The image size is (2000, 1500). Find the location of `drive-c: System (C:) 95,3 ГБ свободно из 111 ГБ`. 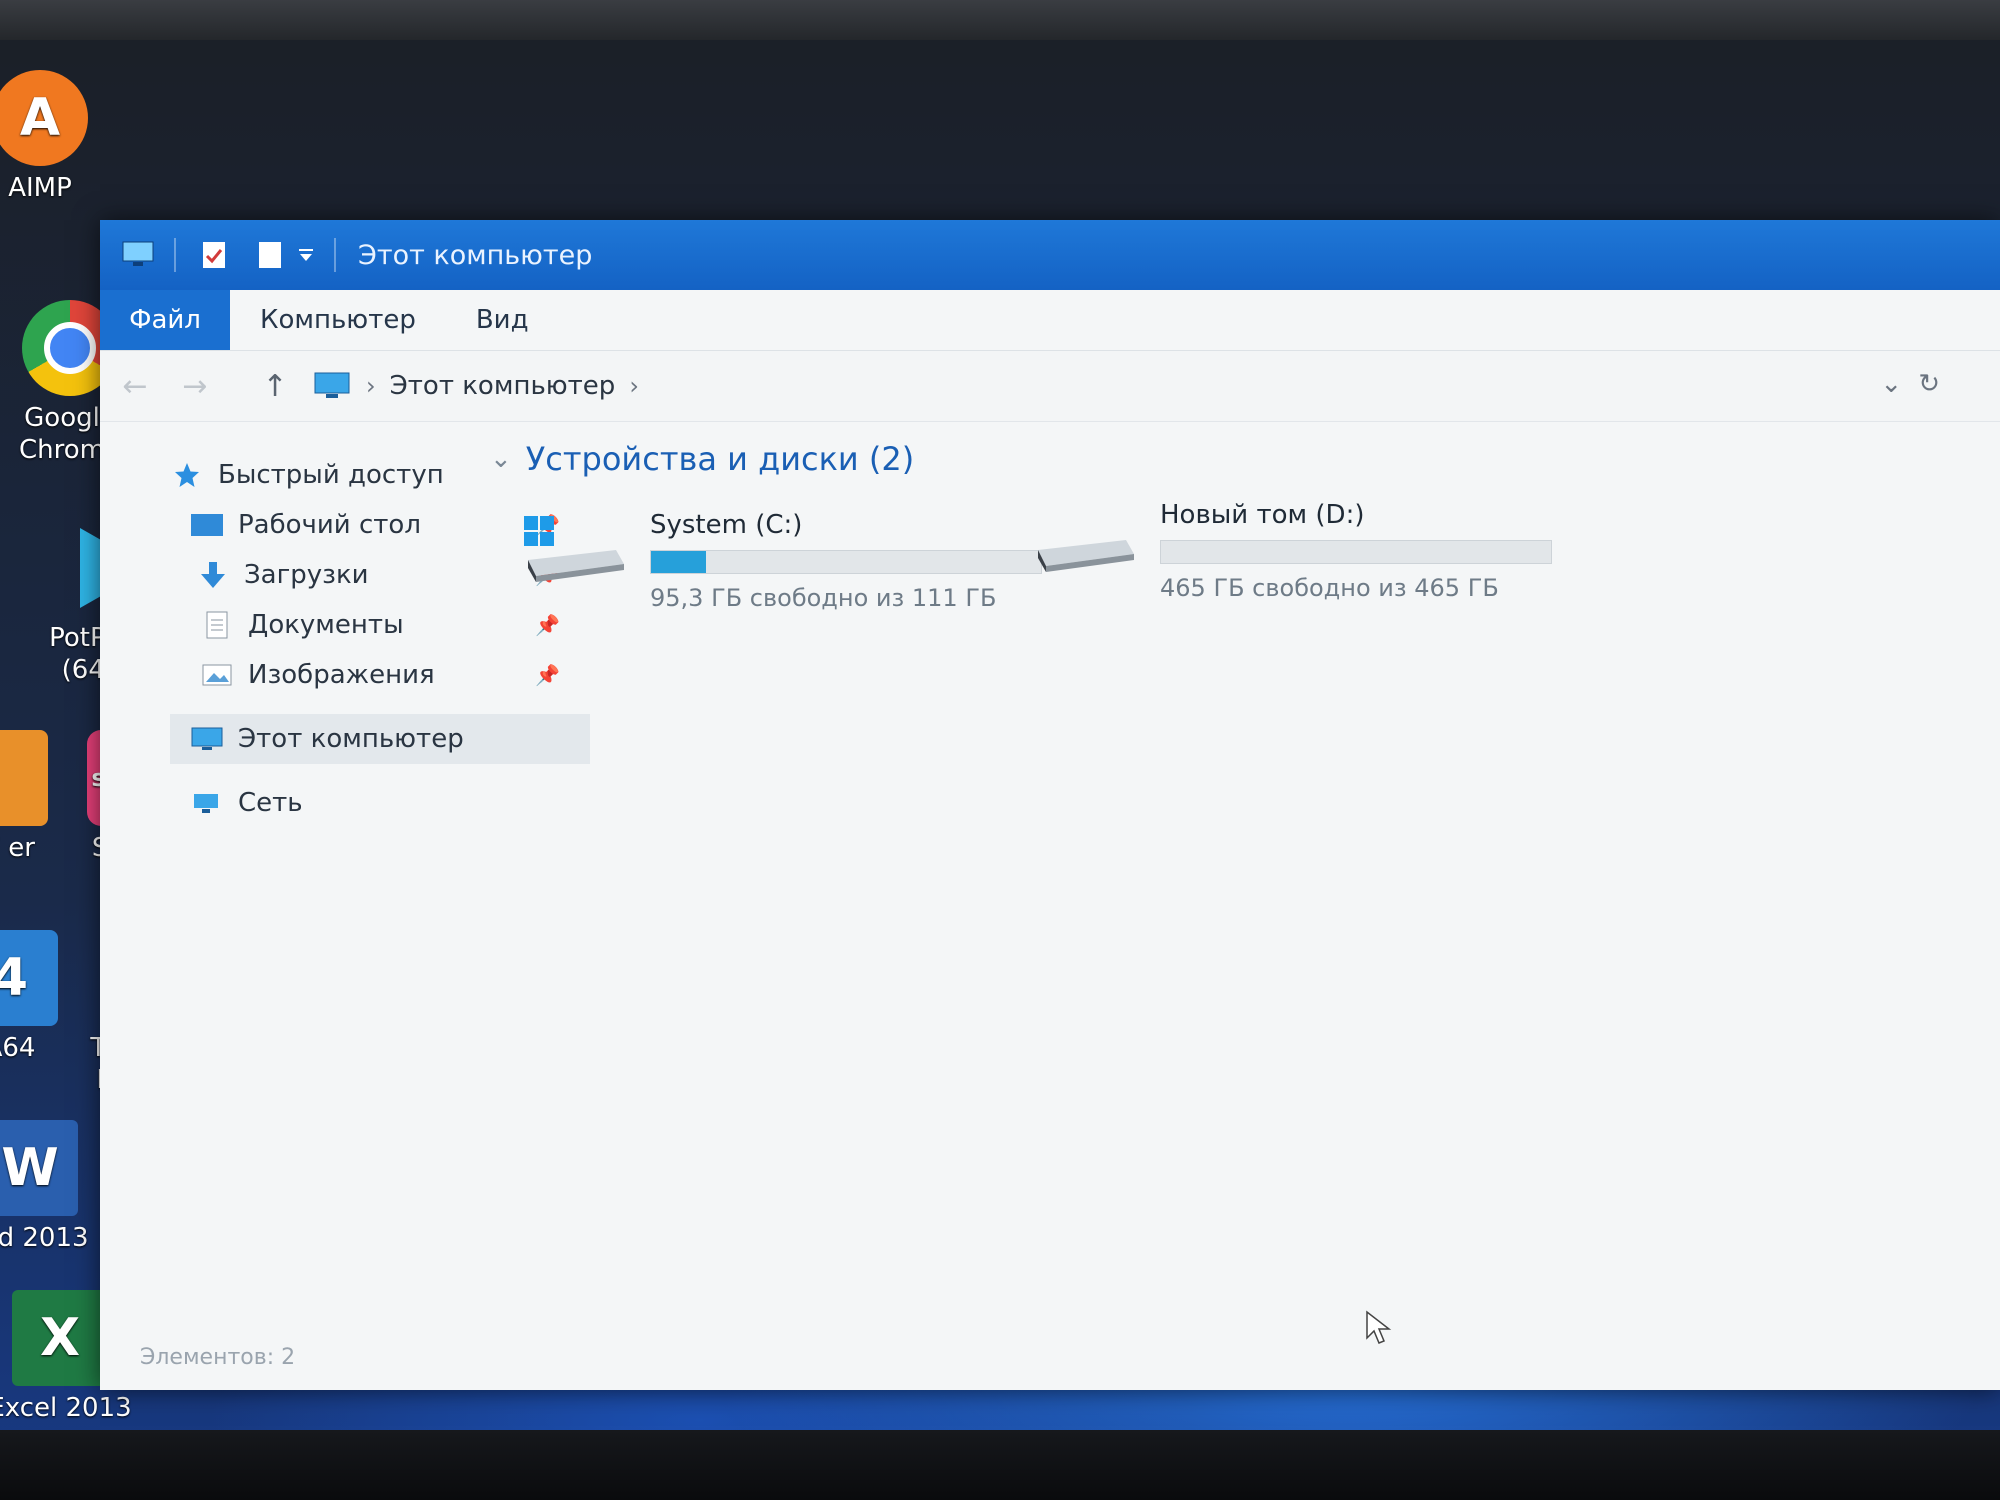

drive-c: System (C:) 95,3 ГБ свободно из 111 ГБ is located at coordinates (781, 561).